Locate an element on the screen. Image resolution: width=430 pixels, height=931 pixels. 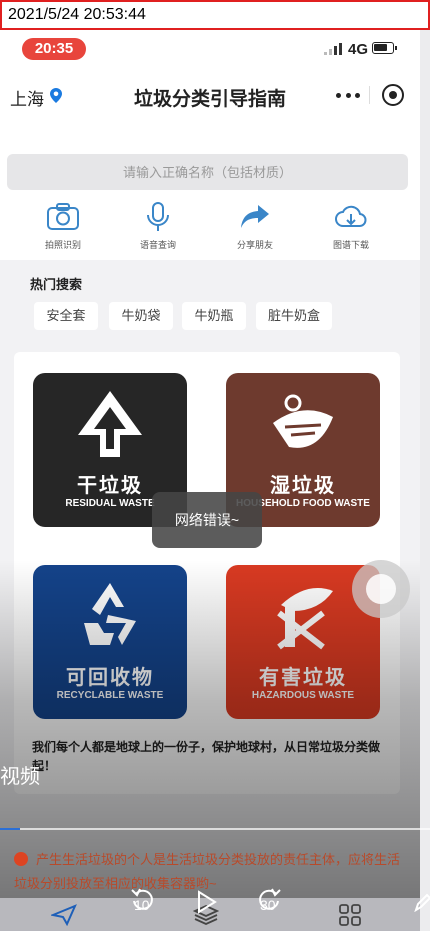
bin-english-name: HAZARDOUS WASTE is located at coordinates (303, 695).